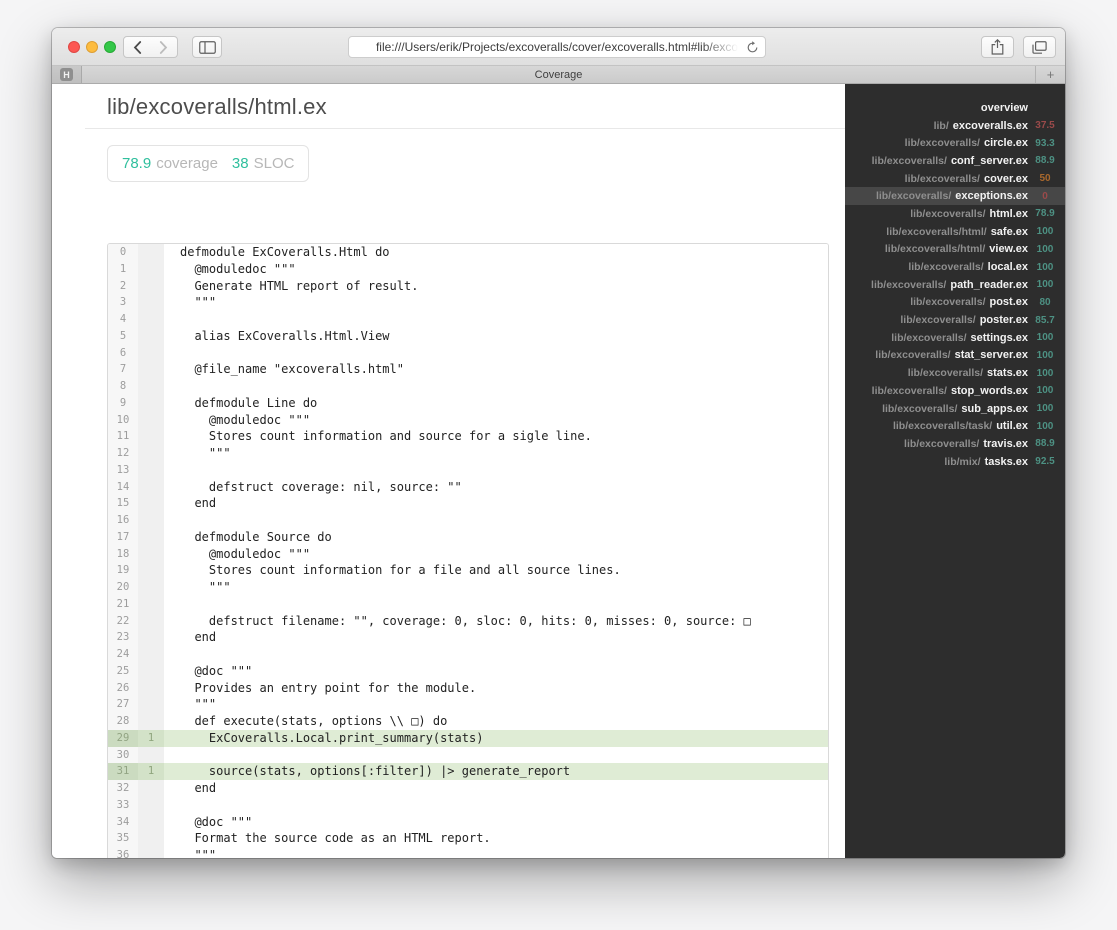 The height and width of the screenshot is (930, 1117). Describe the element at coordinates (123, 621) in the screenshot. I see `line-number: 22` at that location.